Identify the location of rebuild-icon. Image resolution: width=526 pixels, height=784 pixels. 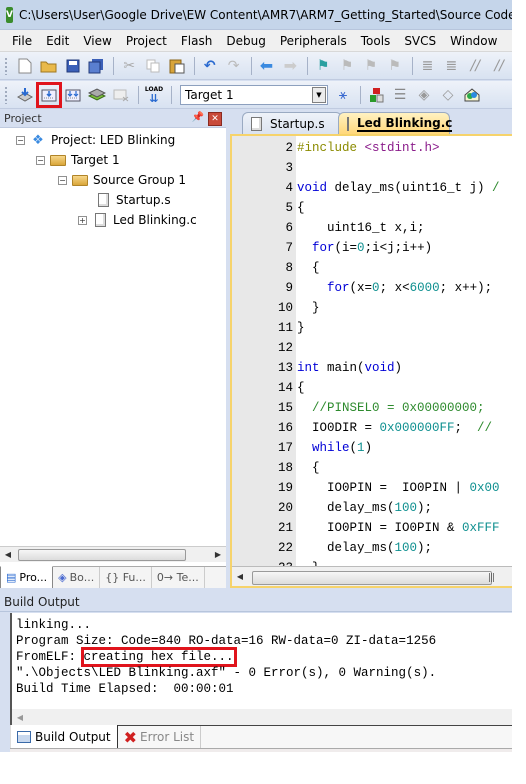
(73, 95).